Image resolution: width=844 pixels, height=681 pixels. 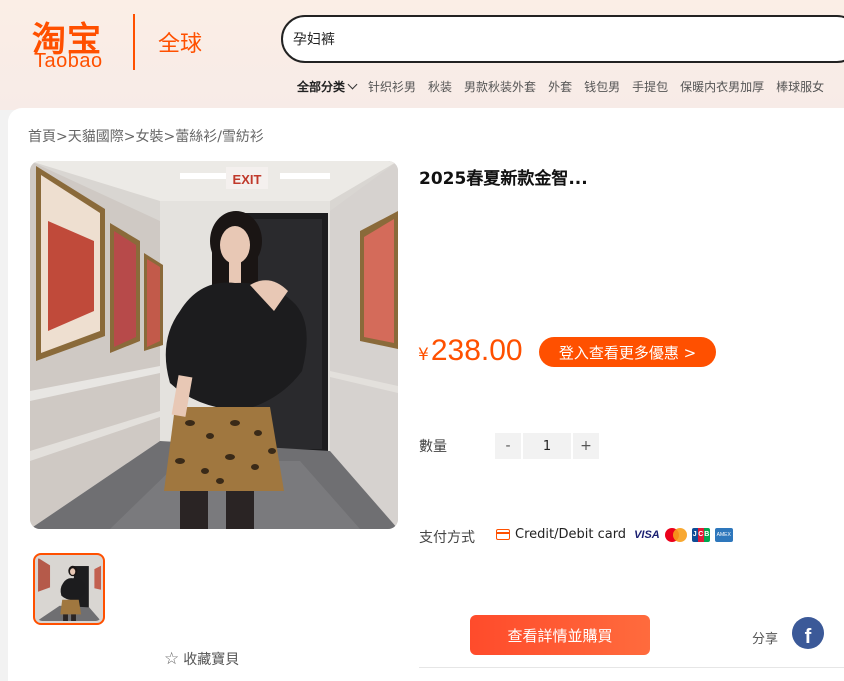 I want to click on breadcrumb: 首頁>天貓國際>女裝>蕾絲衫/雪紡衫, so click(x=146, y=136).